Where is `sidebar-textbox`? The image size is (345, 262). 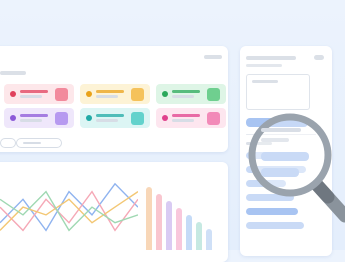 sidebar-textbox is located at coordinates (278, 92).